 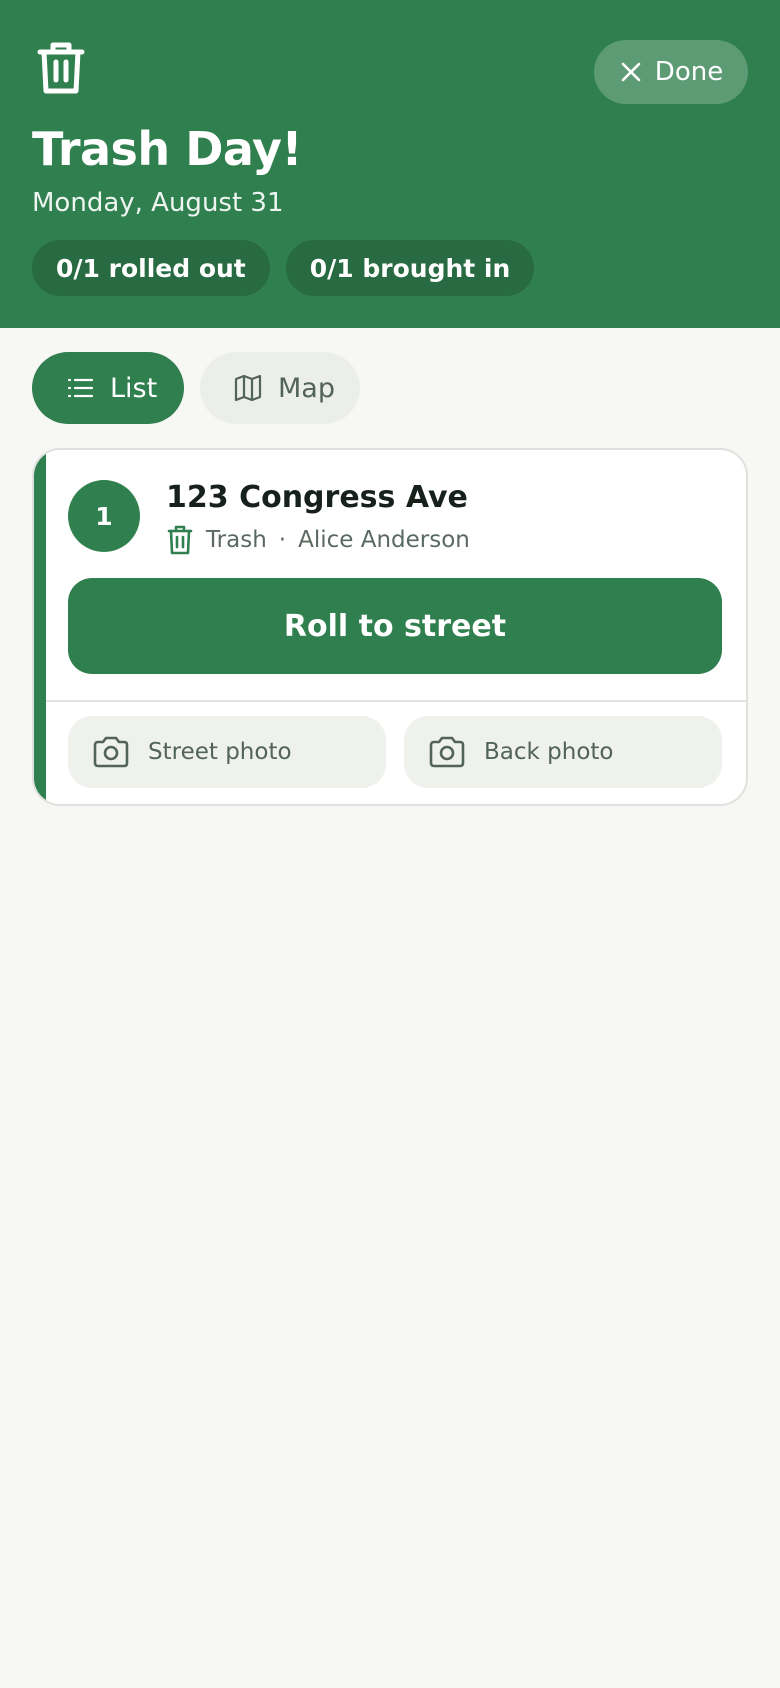 What do you see at coordinates (689, 72) in the screenshot?
I see `done-label: Done` at bounding box center [689, 72].